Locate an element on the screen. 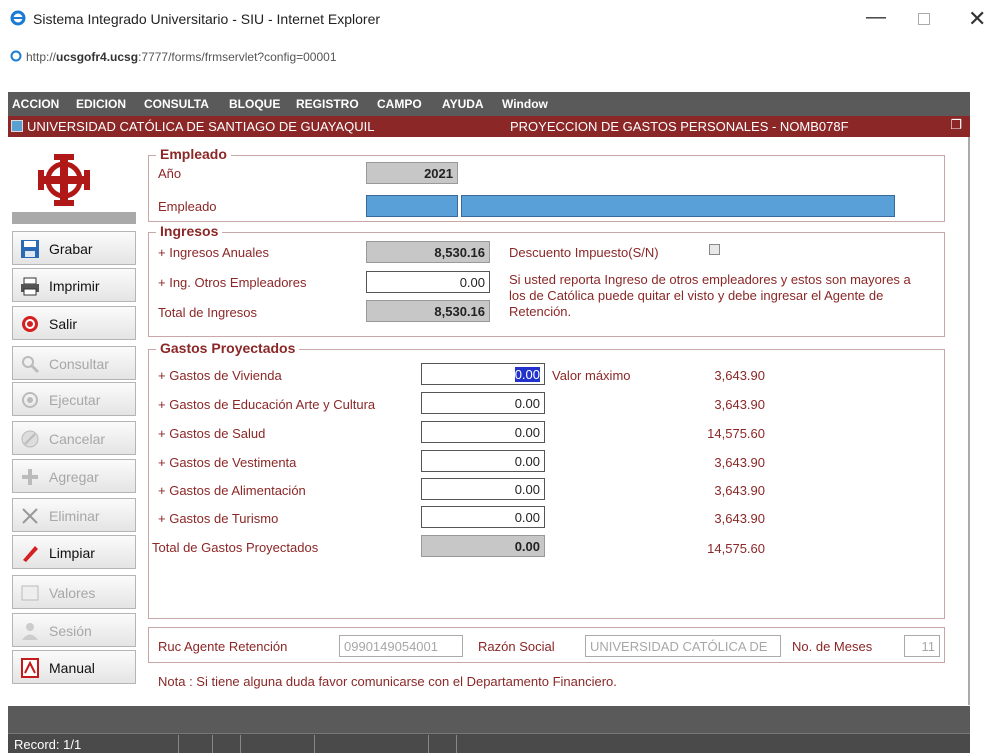  grabar-label: Grabar is located at coordinates (71, 249).